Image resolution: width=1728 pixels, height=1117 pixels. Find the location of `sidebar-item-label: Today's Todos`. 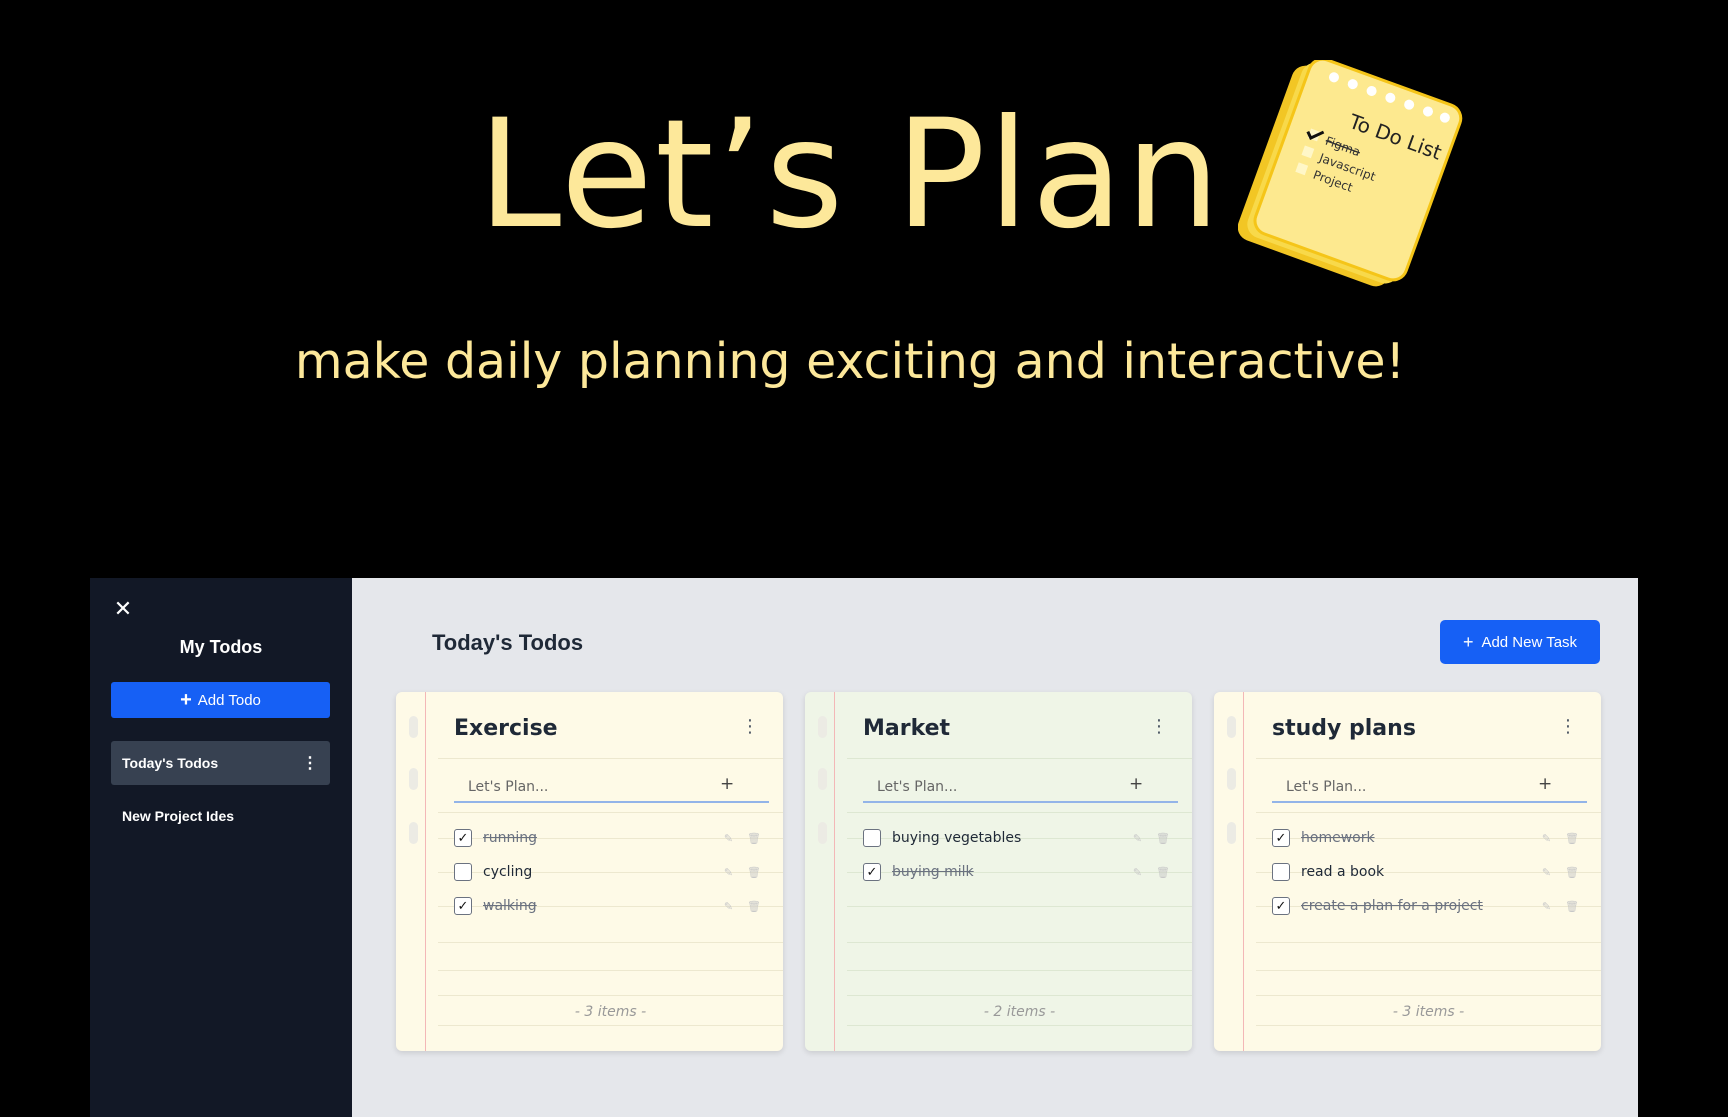

sidebar-item-label: Today's Todos is located at coordinates (170, 763).